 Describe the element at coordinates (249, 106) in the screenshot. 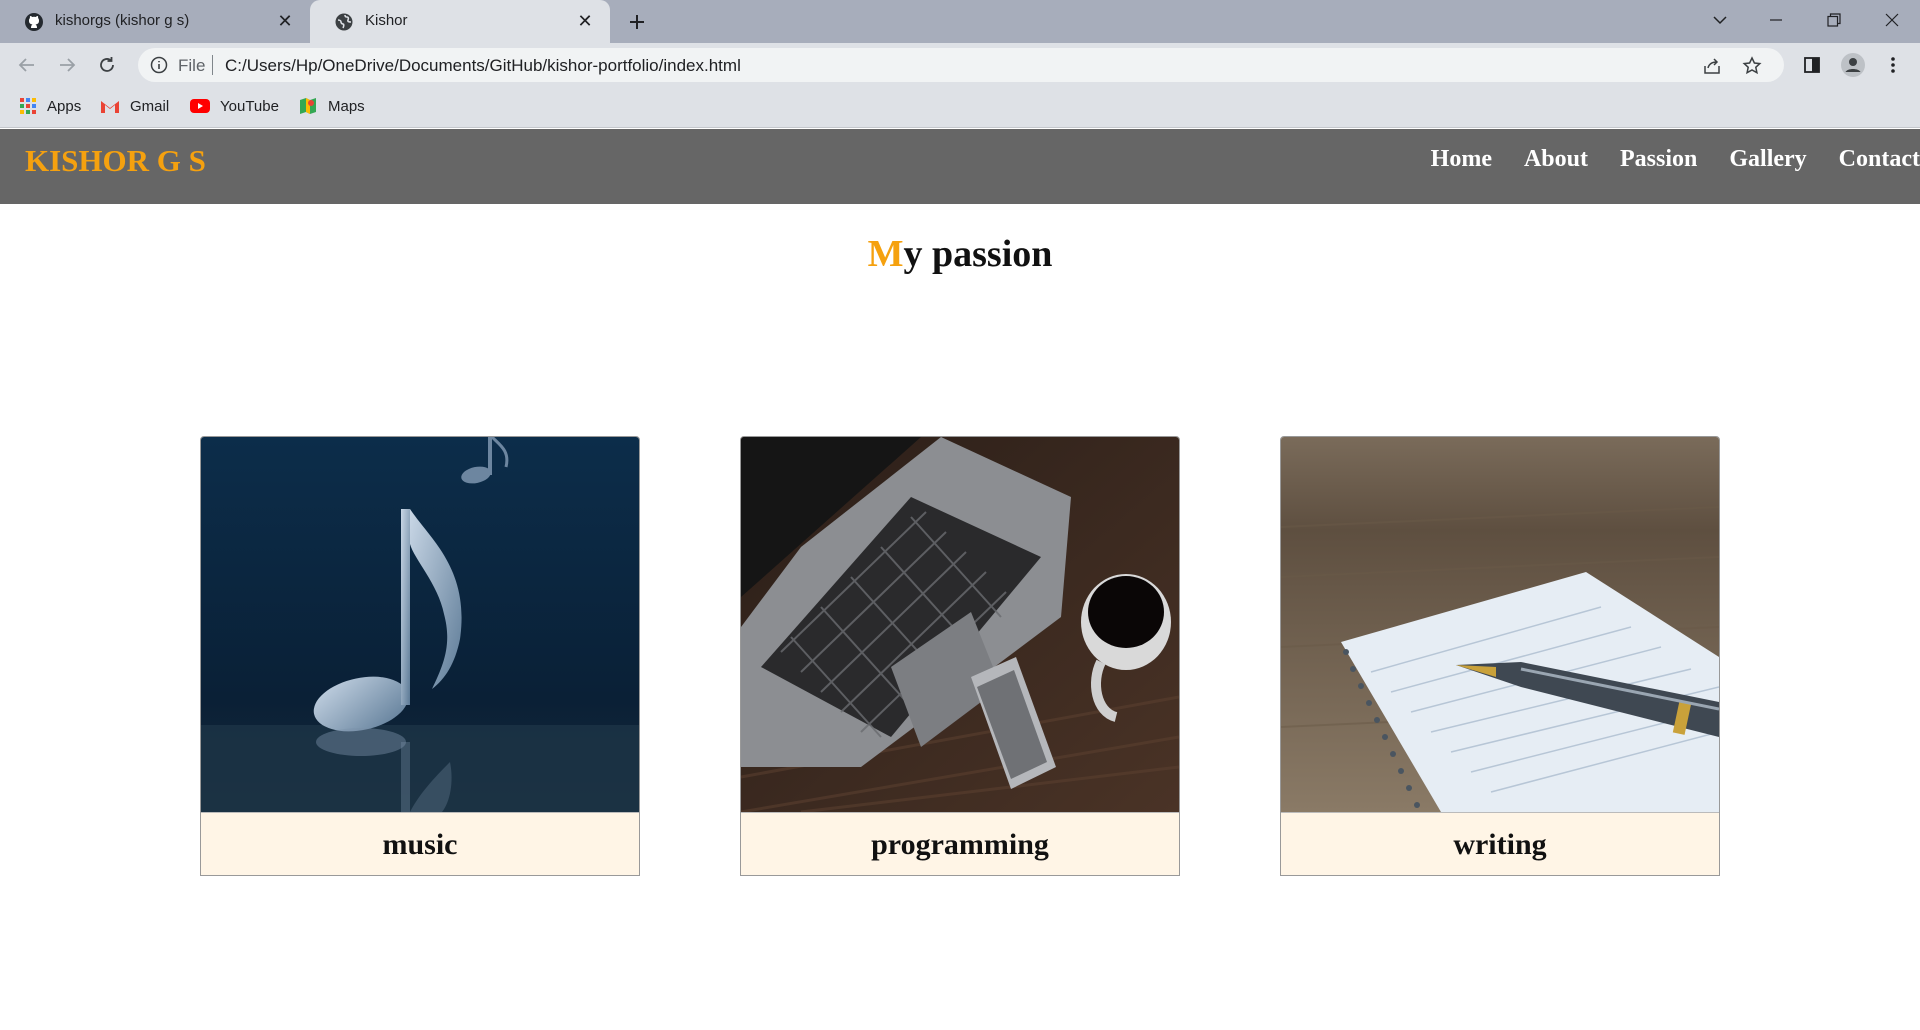

I see `bookmark-label: YouTube` at that location.